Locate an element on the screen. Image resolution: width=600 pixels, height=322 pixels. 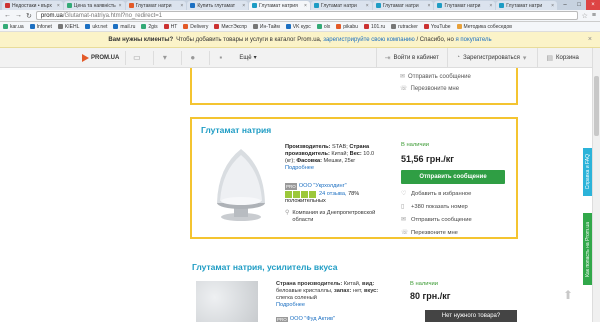
browser-tab: Купить глутамат × is located at coordinates (218, 5).